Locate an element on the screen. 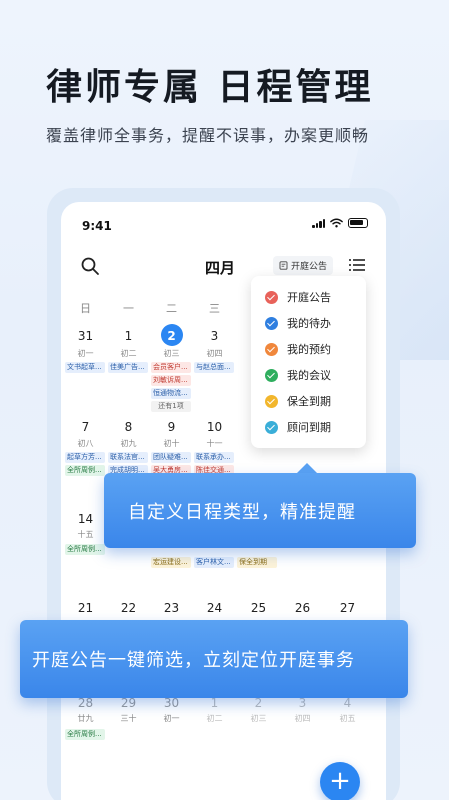  dropdown-item-label: 顾问到期 is located at coordinates (309, 427).